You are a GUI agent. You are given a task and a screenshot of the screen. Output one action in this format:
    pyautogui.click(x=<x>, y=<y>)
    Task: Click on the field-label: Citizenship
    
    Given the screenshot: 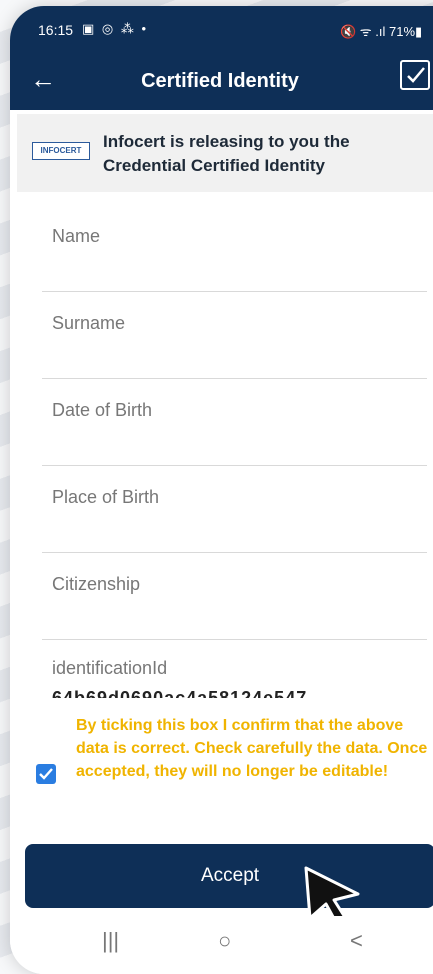 What is the action you would take?
    pyautogui.click(x=96, y=584)
    